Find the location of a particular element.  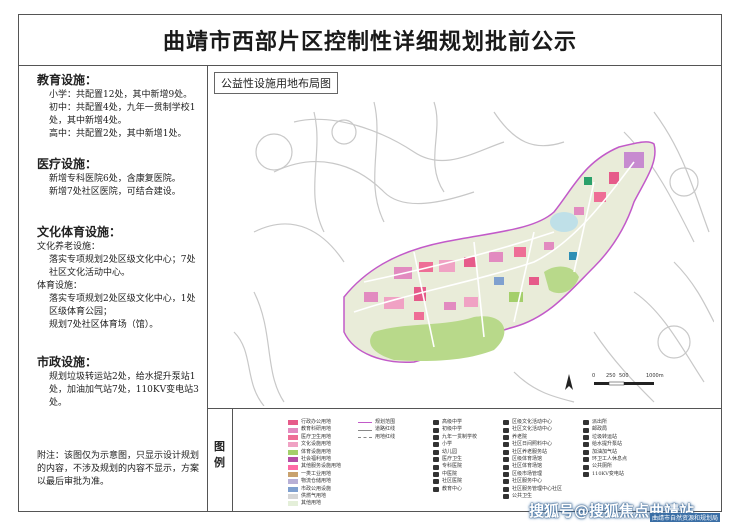

legend-community-icon-item-text: 社区体育场馆 is located at coordinates (527, 466).